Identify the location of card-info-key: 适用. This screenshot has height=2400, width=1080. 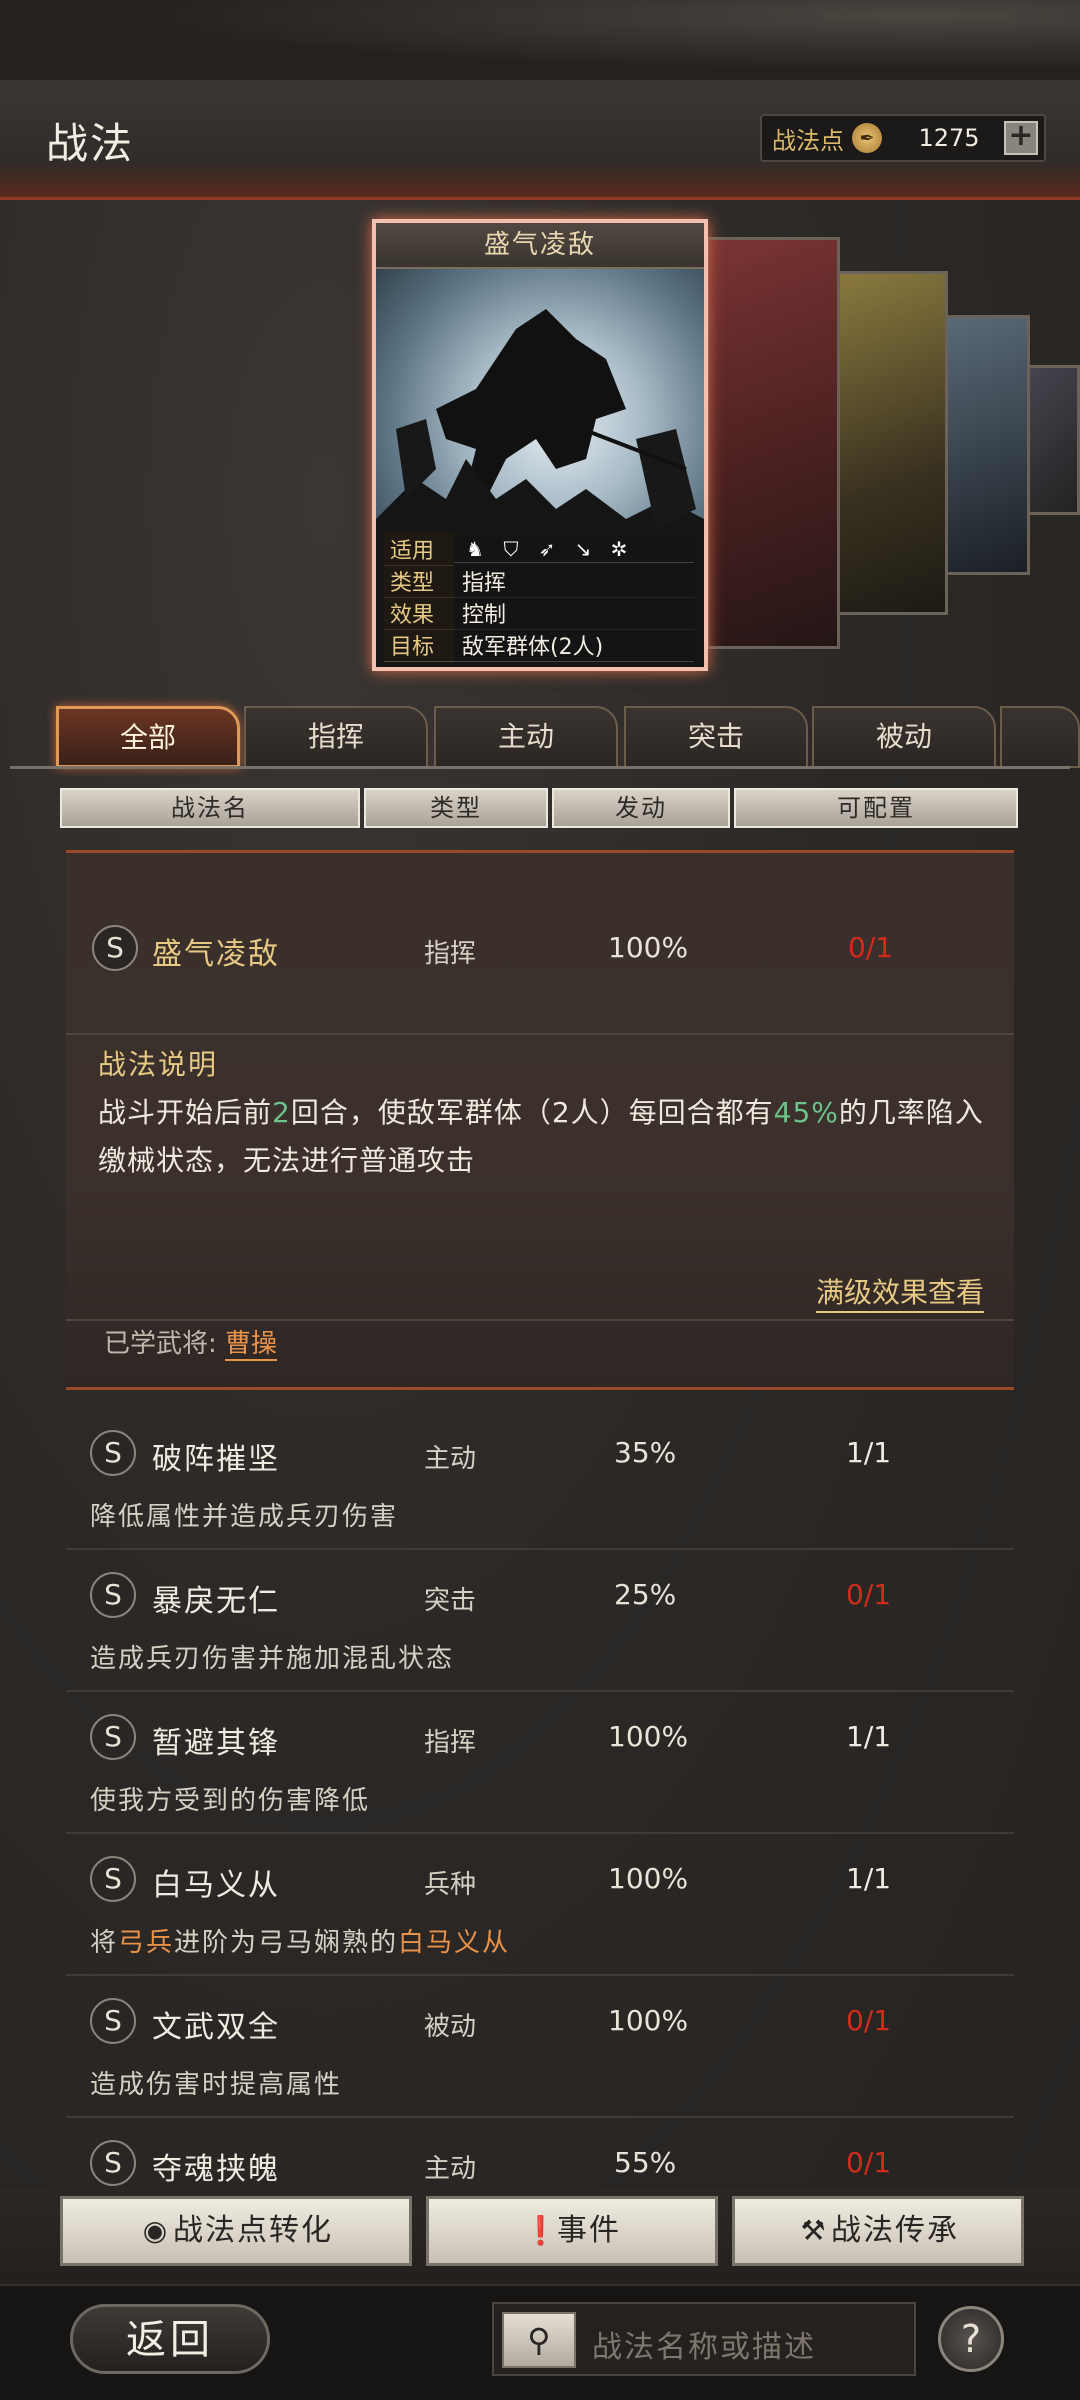
(419, 549).